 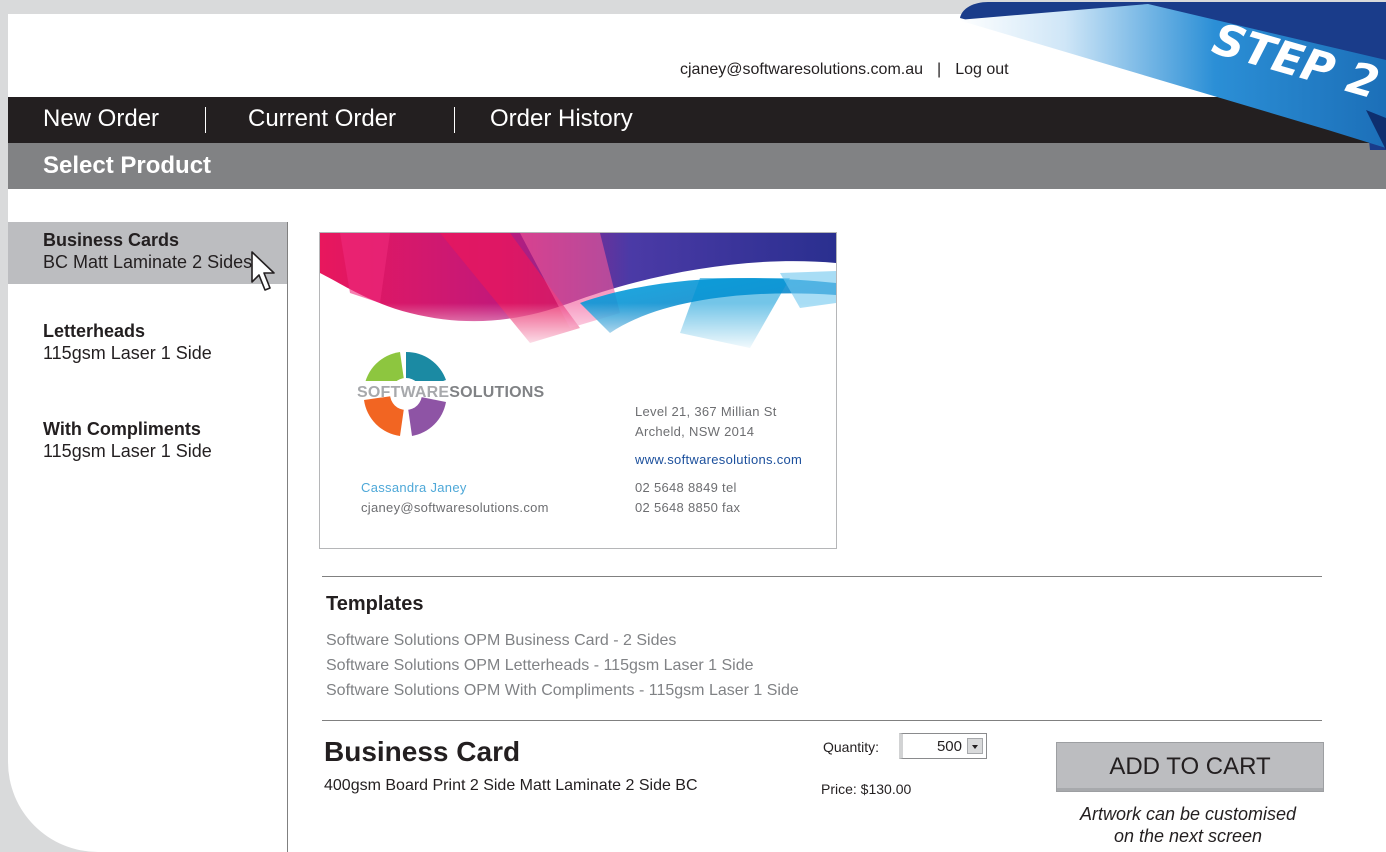 I want to click on quantity-select: 500, so click(x=943, y=746).